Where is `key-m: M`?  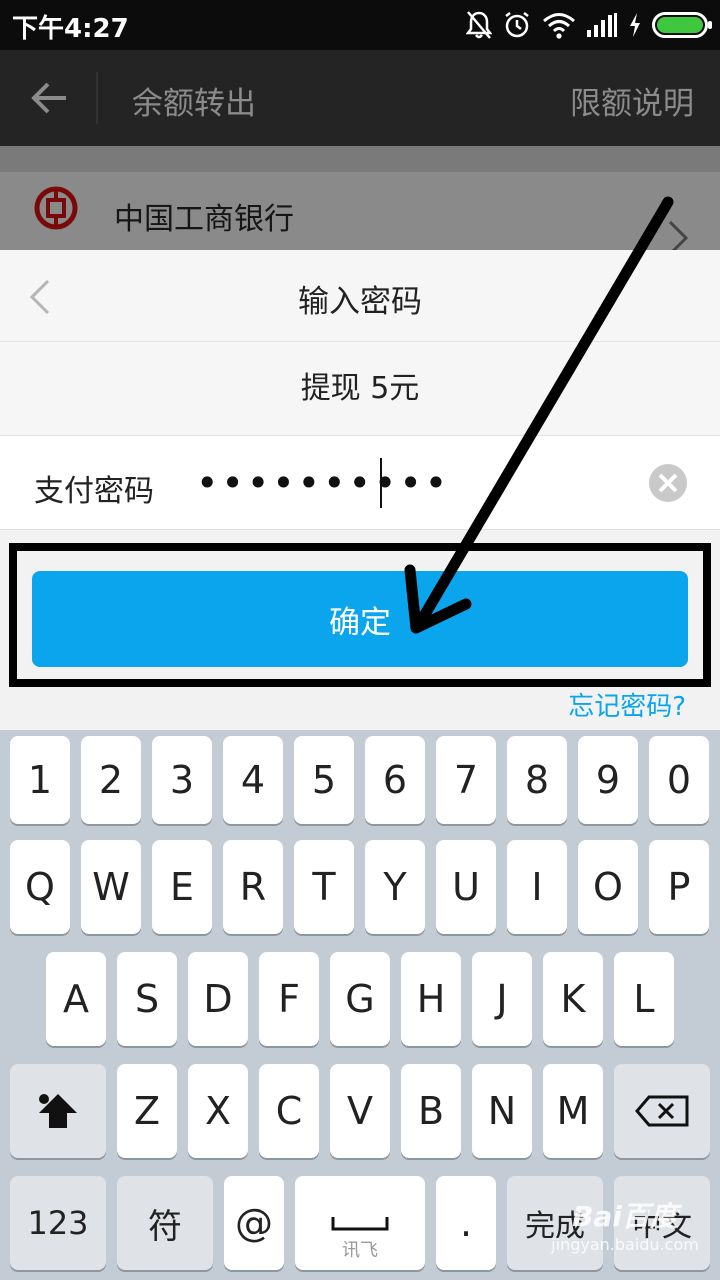
key-m: M is located at coordinates (573, 1111).